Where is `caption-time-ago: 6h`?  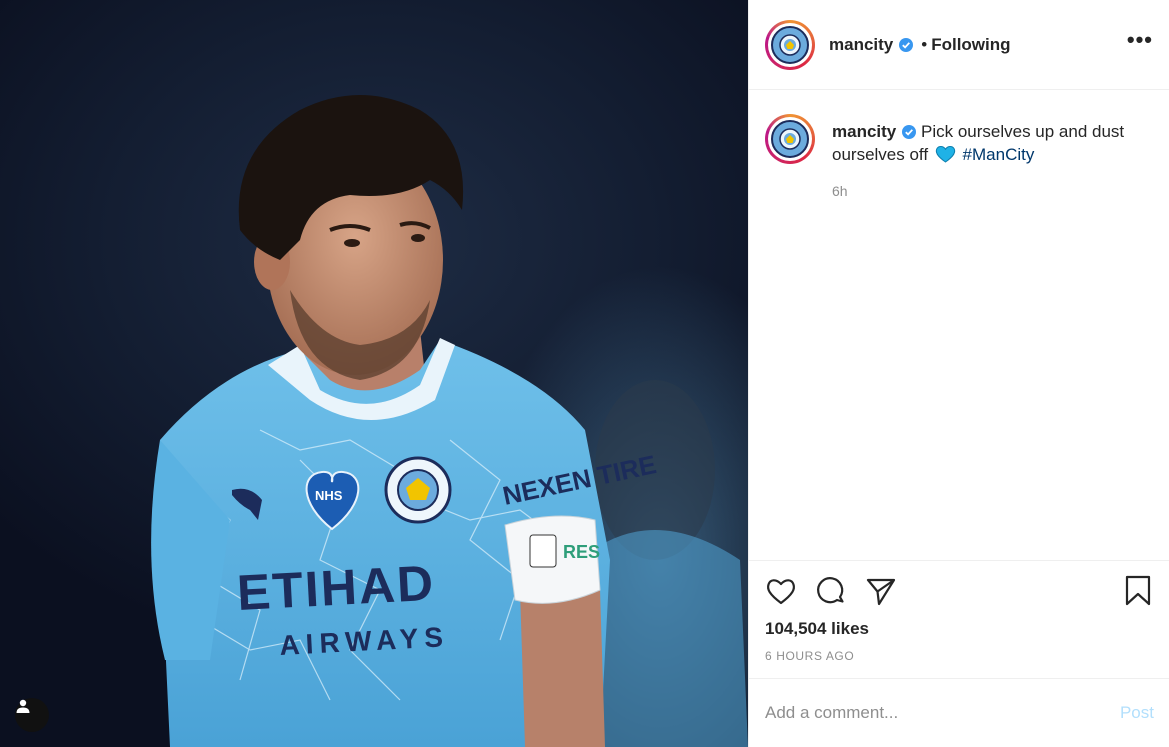
caption-time-ago: 6h is located at coordinates (840, 191).